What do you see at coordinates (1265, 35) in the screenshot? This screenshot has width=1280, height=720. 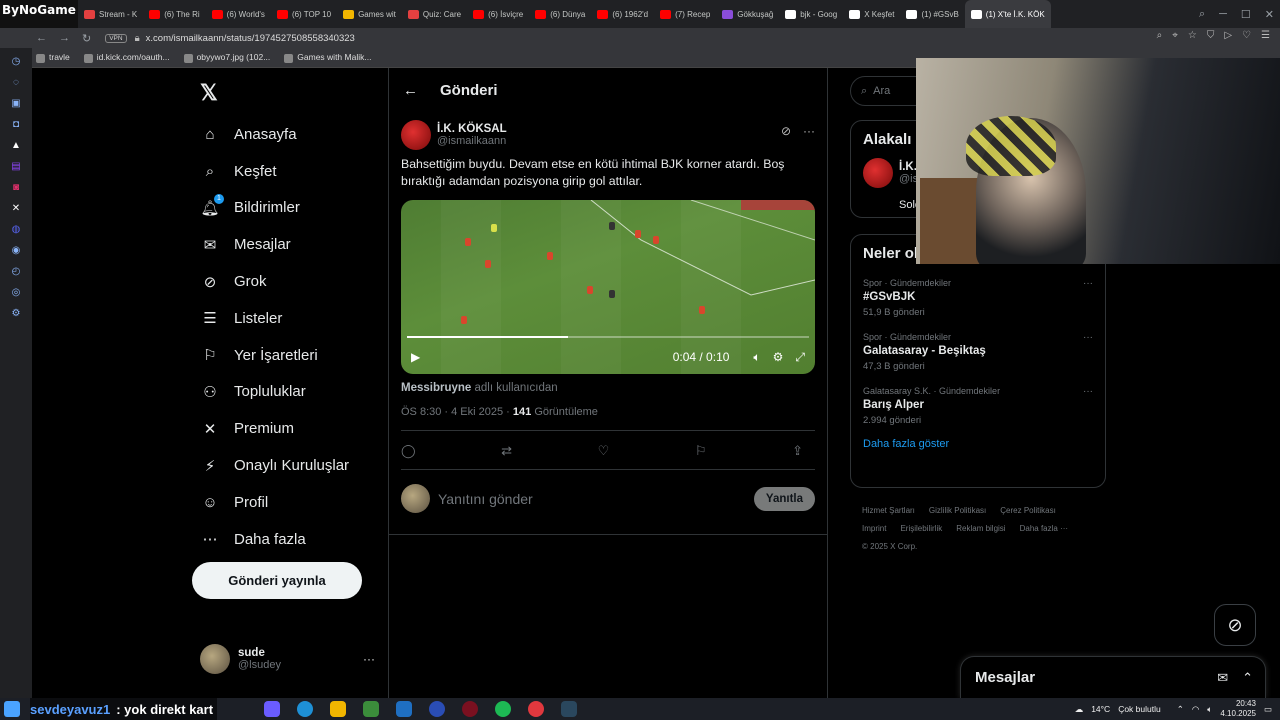 I see `menu-icon: ☰` at bounding box center [1265, 35].